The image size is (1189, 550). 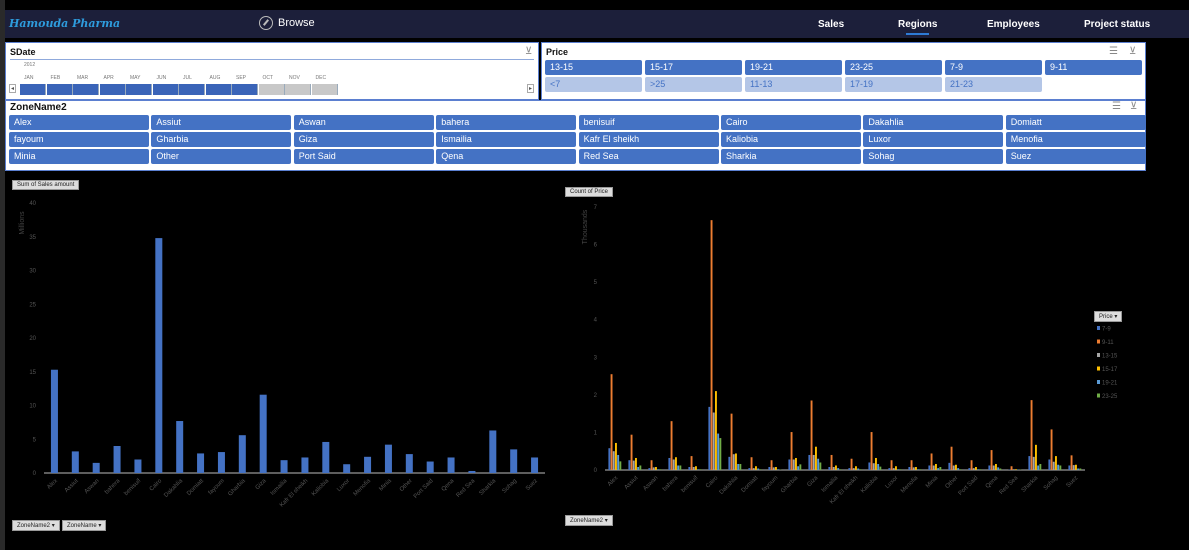 What do you see at coordinates (596, 433) in the screenshot?
I see `y-tick-label: 1` at bounding box center [596, 433].